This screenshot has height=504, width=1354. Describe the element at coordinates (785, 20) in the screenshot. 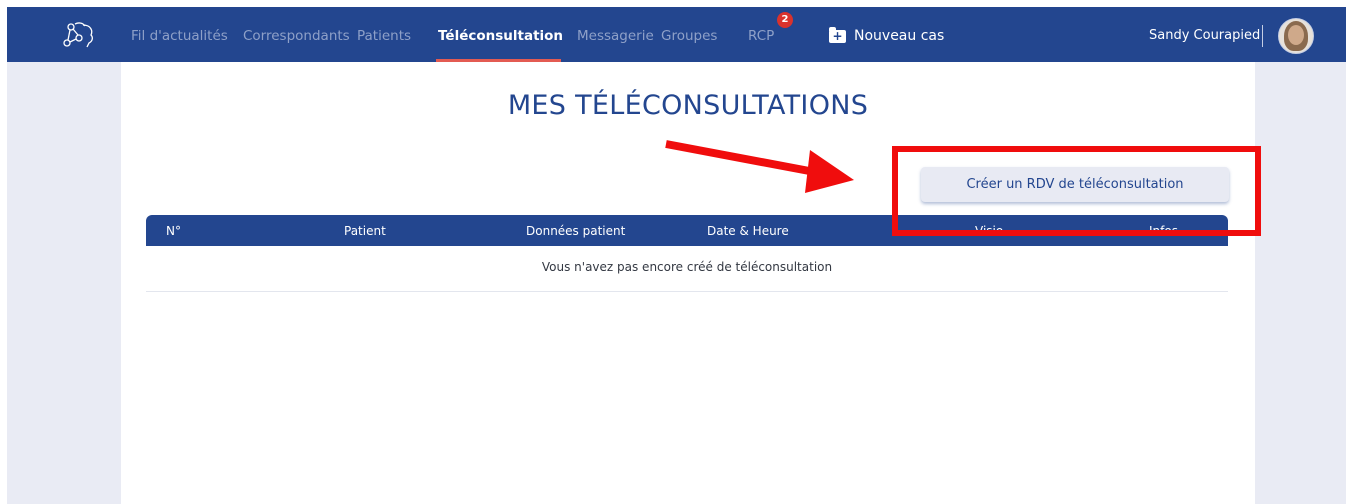

I see `rcp-notification-badge: 2` at that location.